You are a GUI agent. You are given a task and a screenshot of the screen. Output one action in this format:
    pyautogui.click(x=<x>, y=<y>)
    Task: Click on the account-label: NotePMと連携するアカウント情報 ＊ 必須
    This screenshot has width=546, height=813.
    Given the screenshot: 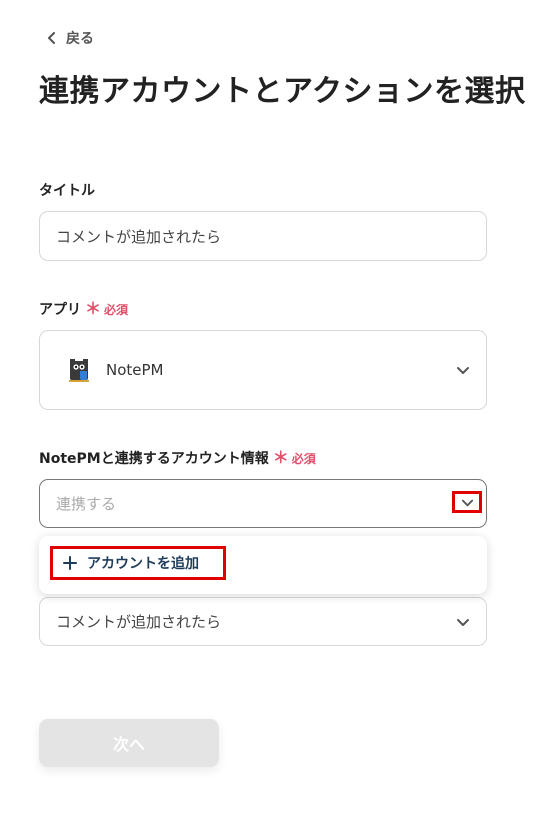 What is the action you would take?
    pyautogui.click(x=177, y=458)
    